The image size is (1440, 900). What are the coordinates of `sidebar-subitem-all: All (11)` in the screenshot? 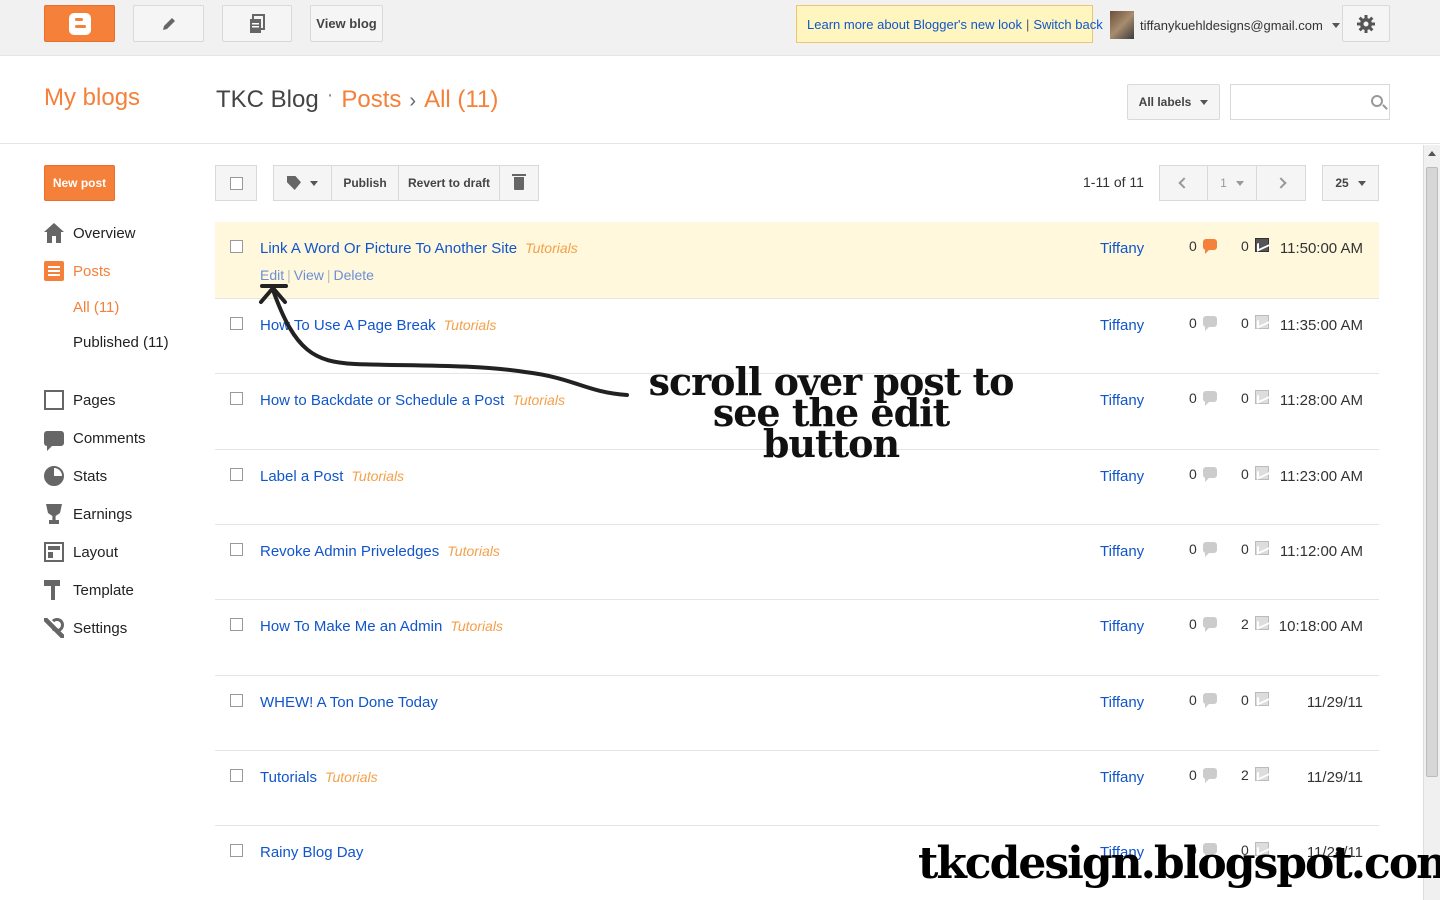 It's located at (96, 307).